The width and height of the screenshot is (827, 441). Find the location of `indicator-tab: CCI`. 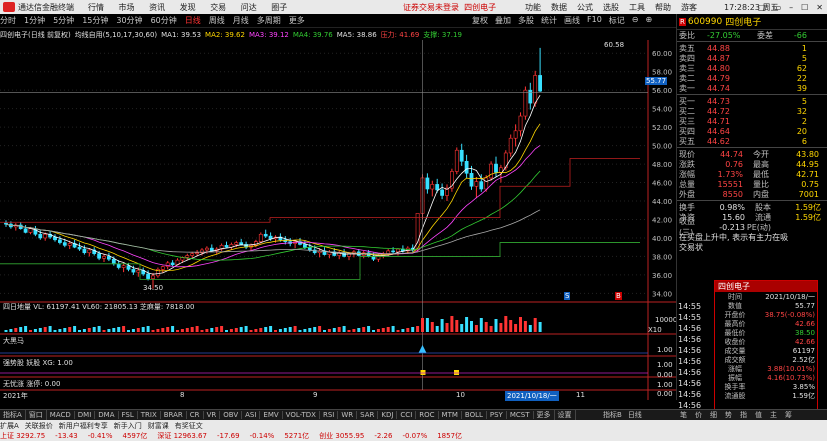

indicator-tab: CCI is located at coordinates (407, 415).